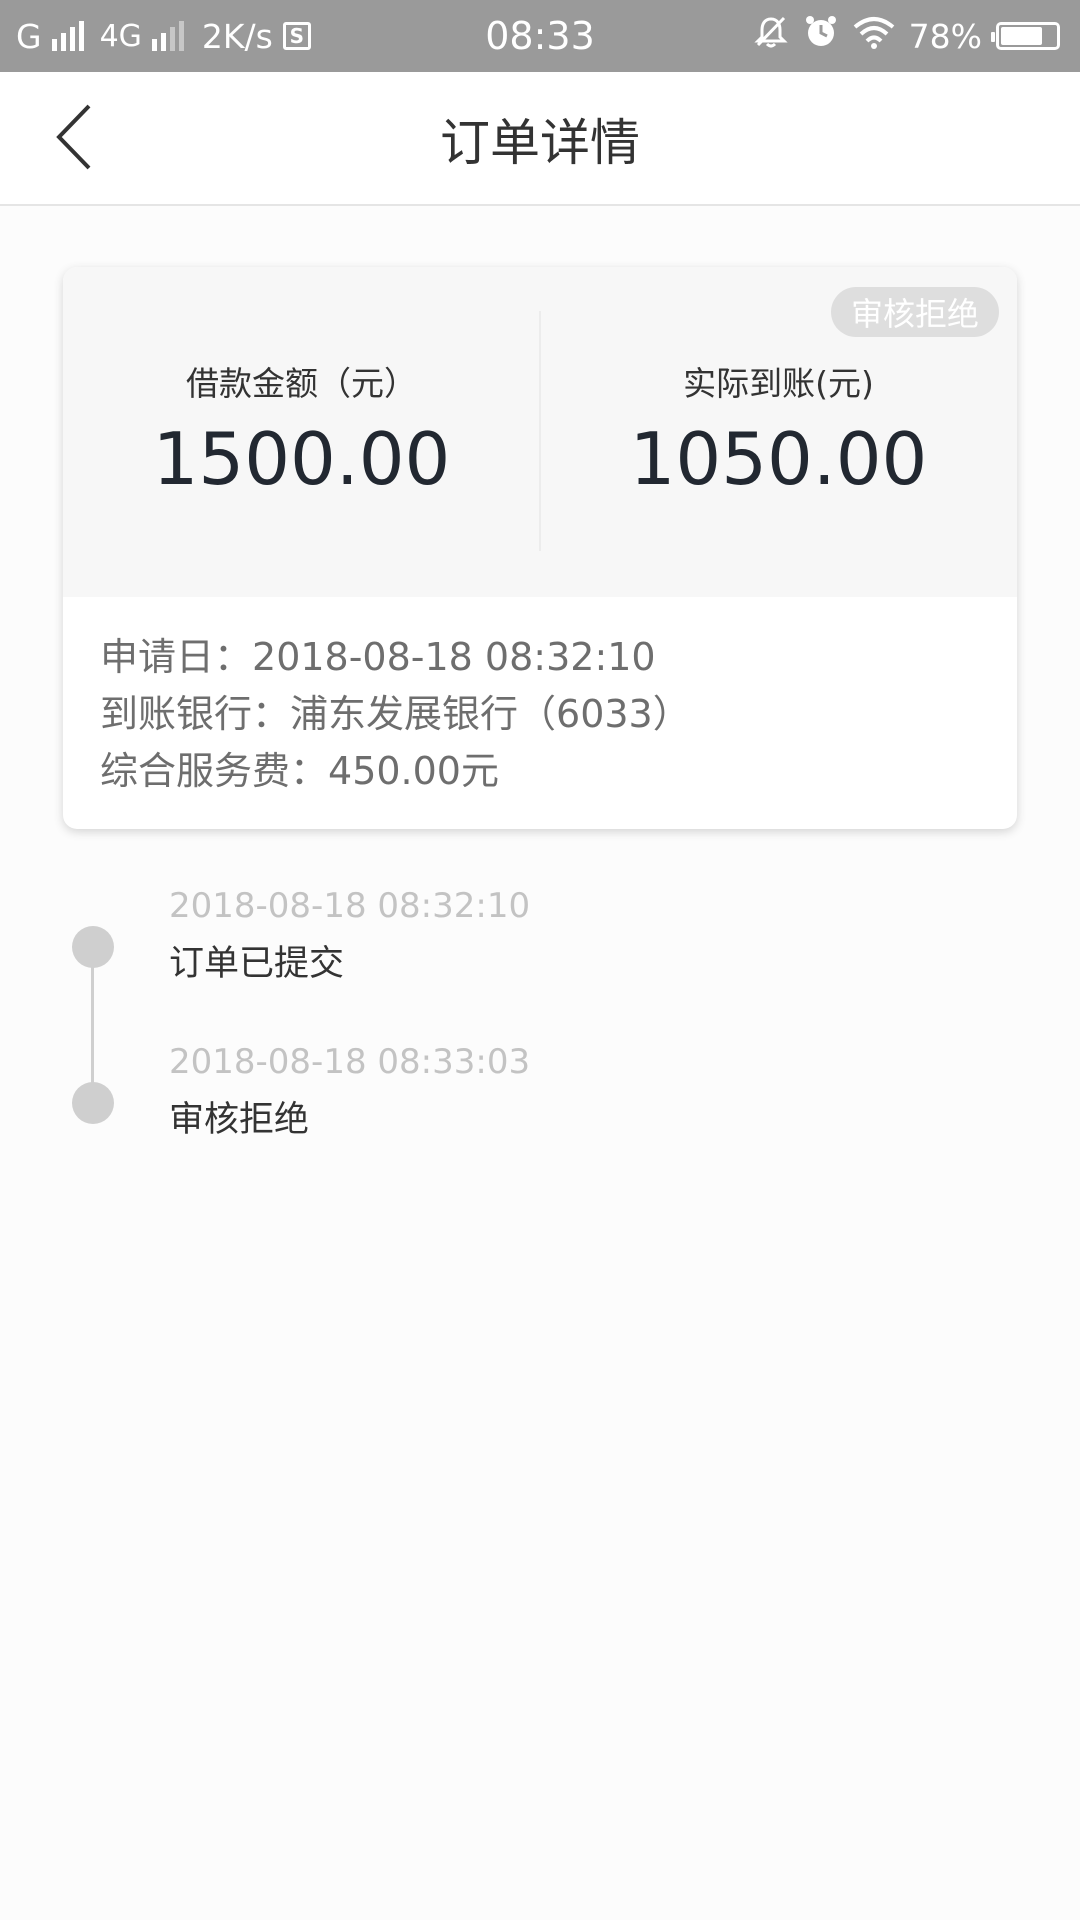 The height and width of the screenshot is (1920, 1080). I want to click on bank-value: 浦东发展银行（6033）, so click(490, 714).